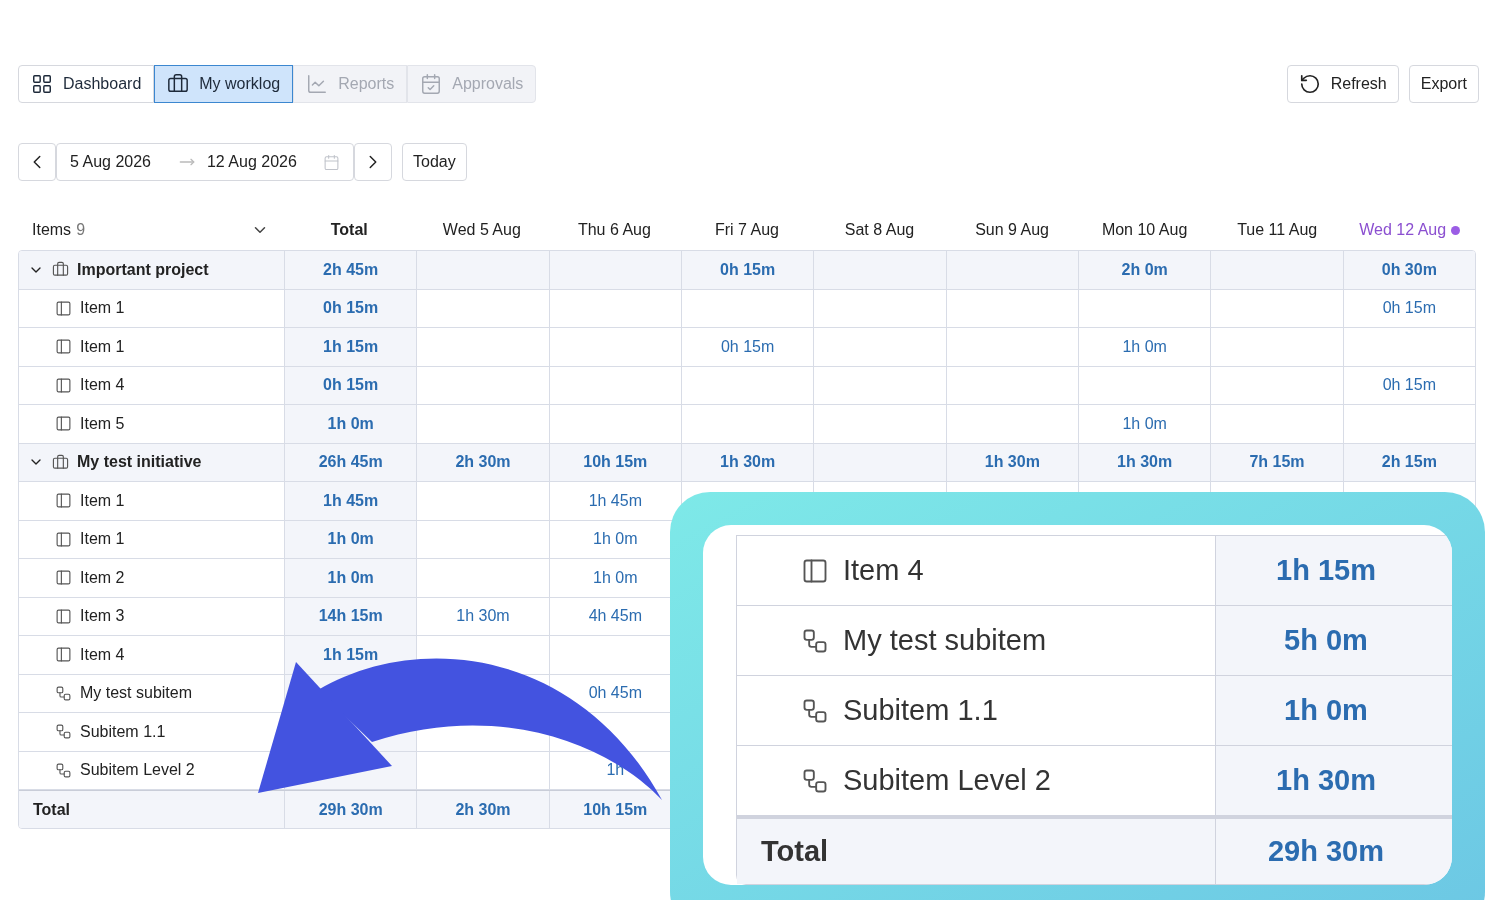  Describe the element at coordinates (1403, 230) in the screenshot. I see `column-header: Wed 12 Aug` at that location.